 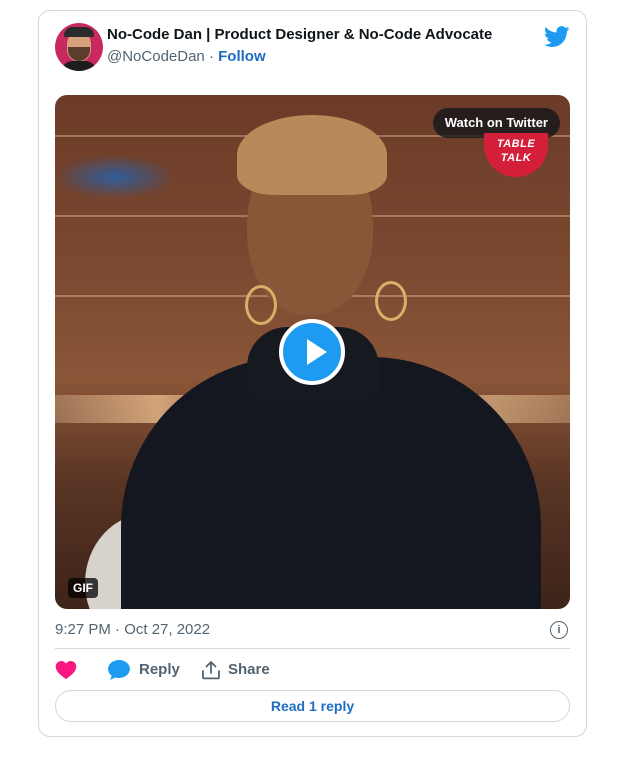 What do you see at coordinates (159, 669) in the screenshot?
I see `reply-button-label: Reply` at bounding box center [159, 669].